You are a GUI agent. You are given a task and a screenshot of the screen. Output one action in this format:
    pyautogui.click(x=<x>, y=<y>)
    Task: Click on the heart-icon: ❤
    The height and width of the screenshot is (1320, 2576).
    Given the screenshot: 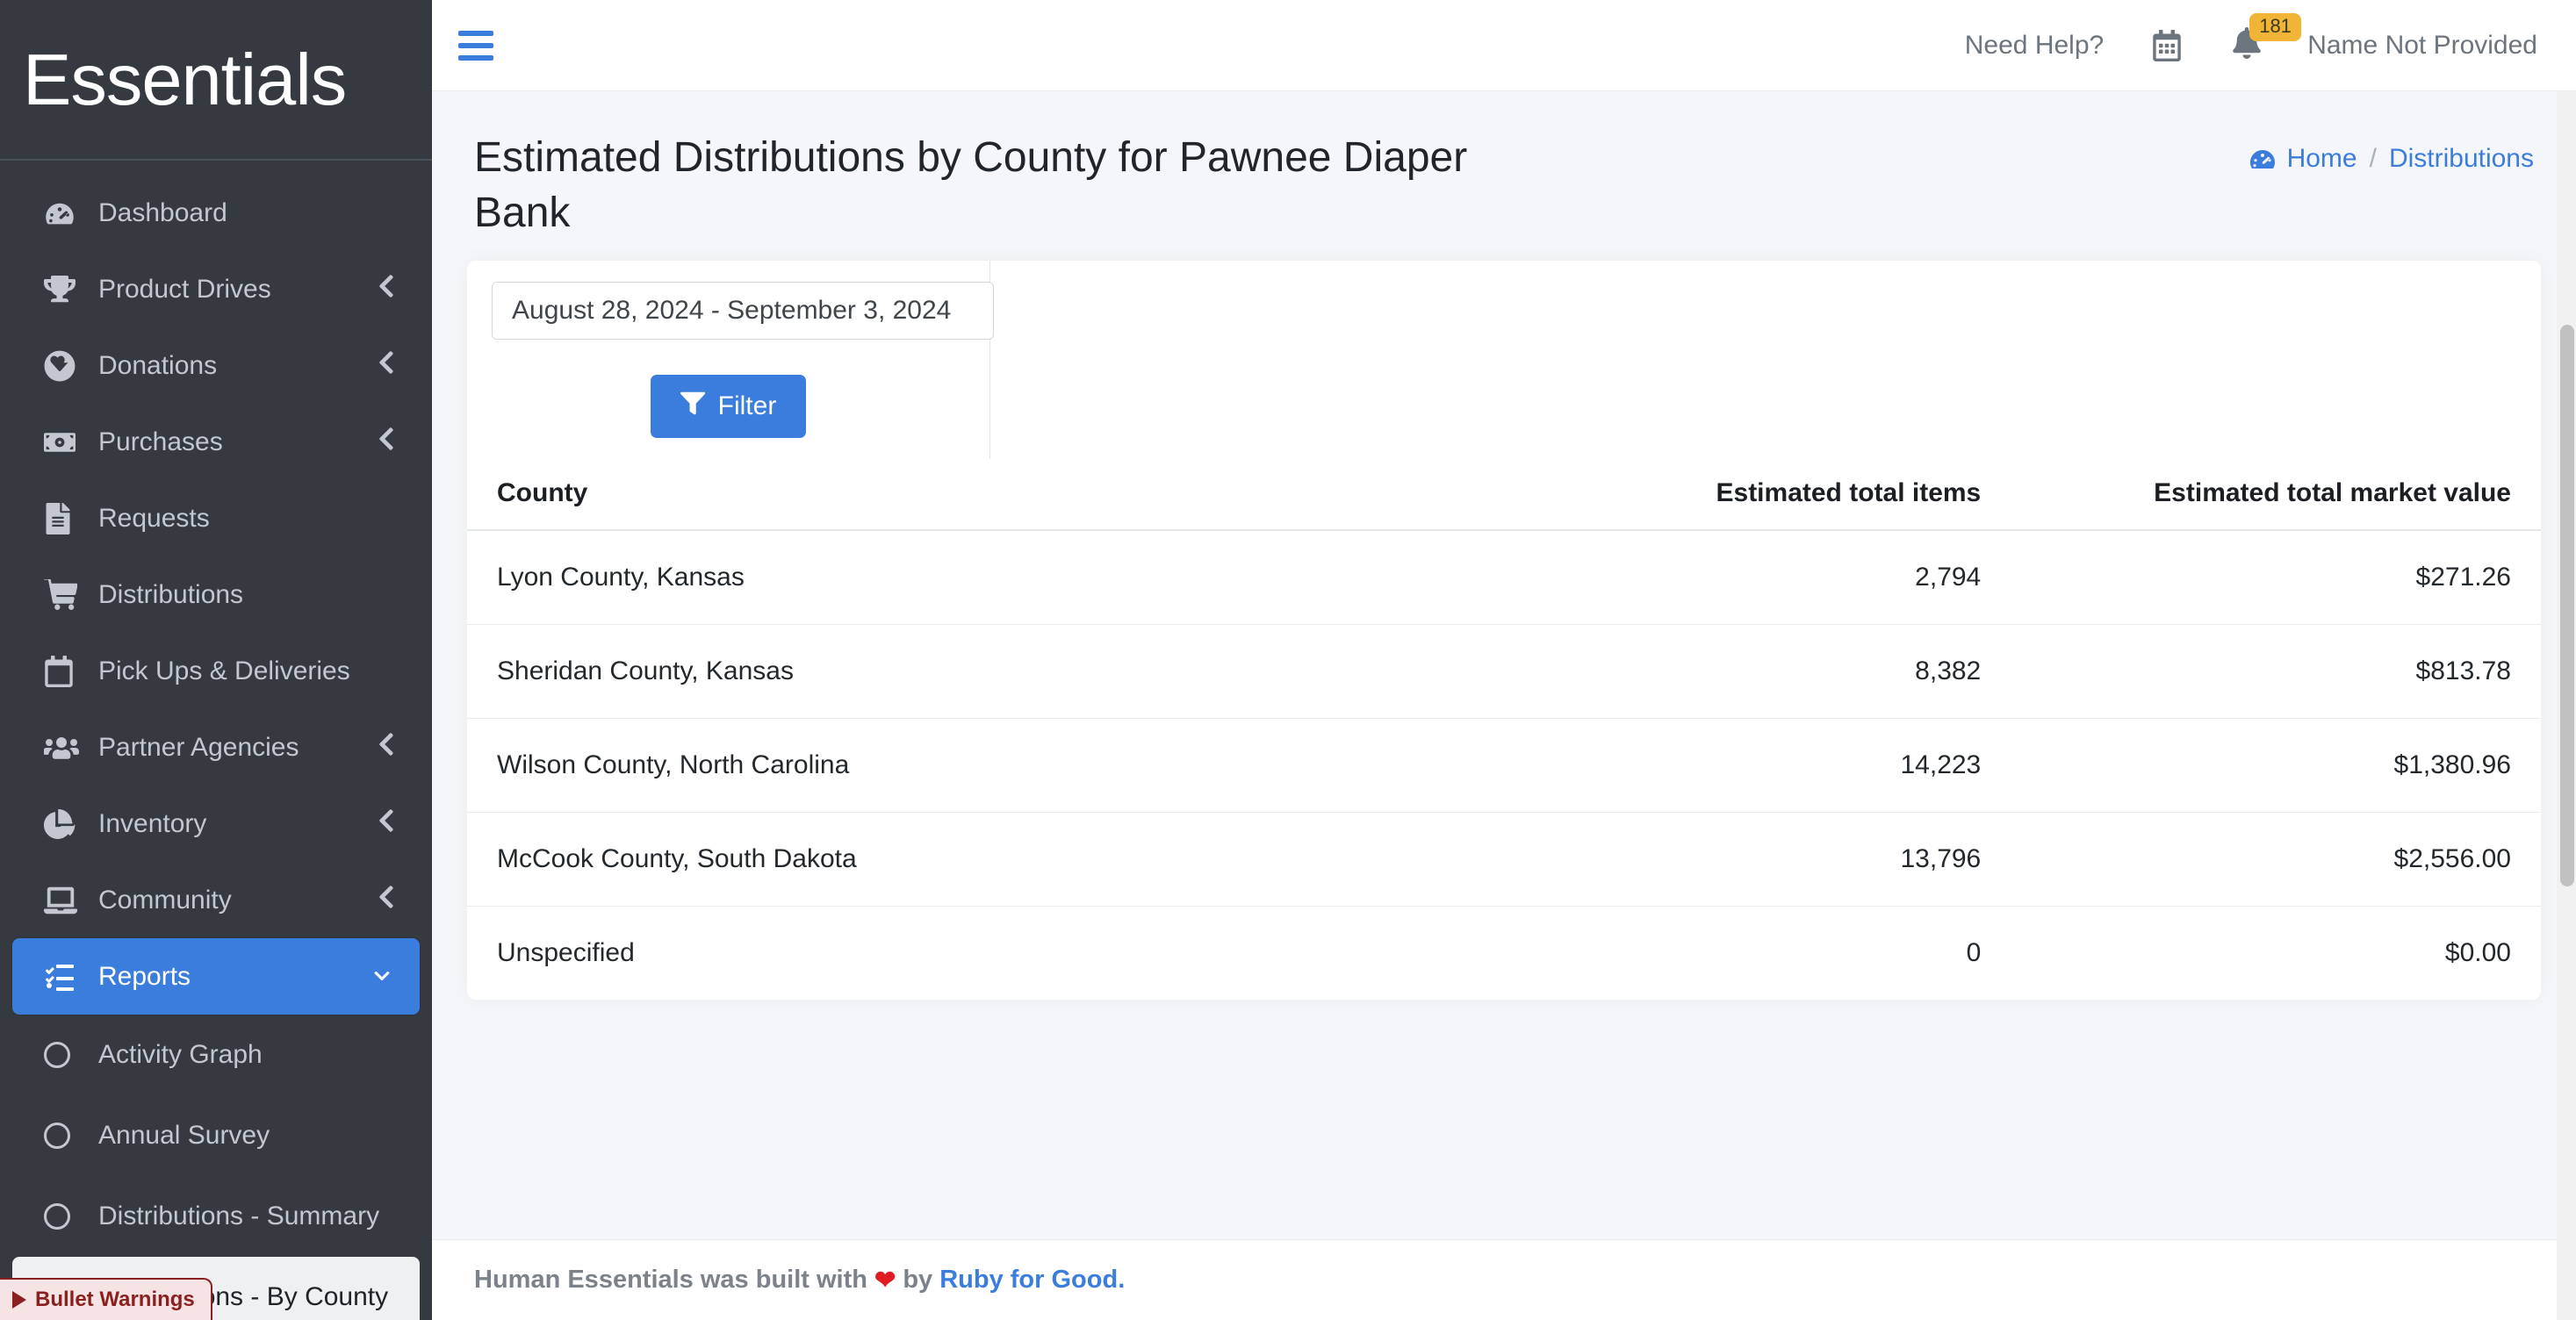 What is the action you would take?
    pyautogui.click(x=885, y=1280)
    